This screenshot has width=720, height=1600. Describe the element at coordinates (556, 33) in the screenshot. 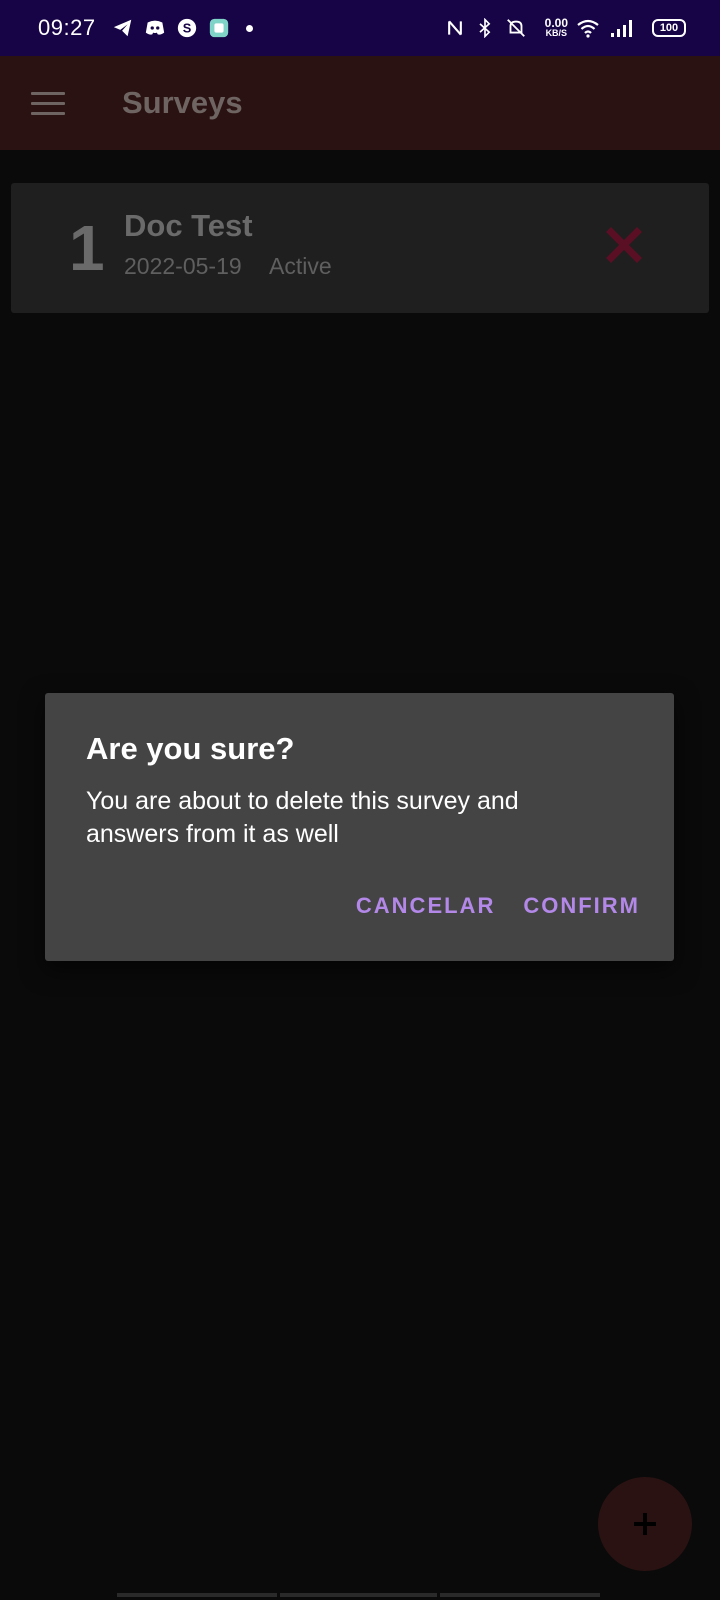

I see `net-speed-unit: KB/S` at that location.